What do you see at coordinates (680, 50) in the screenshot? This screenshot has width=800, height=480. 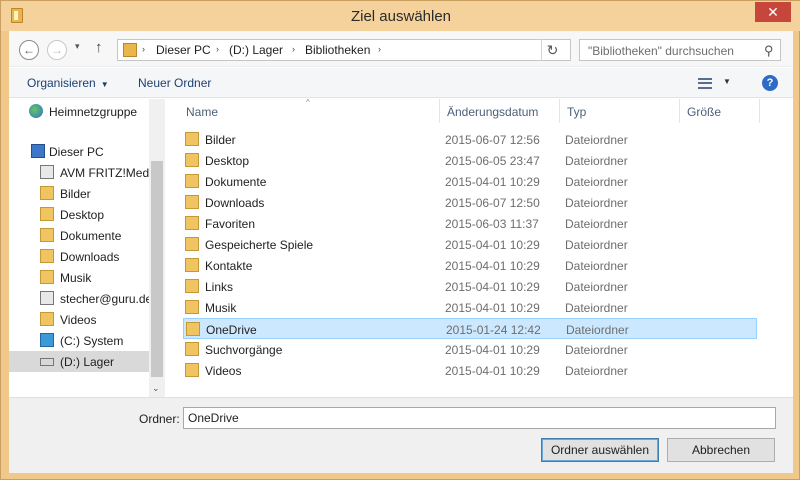 I see `search-input: "Bibliotheken" durchsuchen ⚲` at bounding box center [680, 50].